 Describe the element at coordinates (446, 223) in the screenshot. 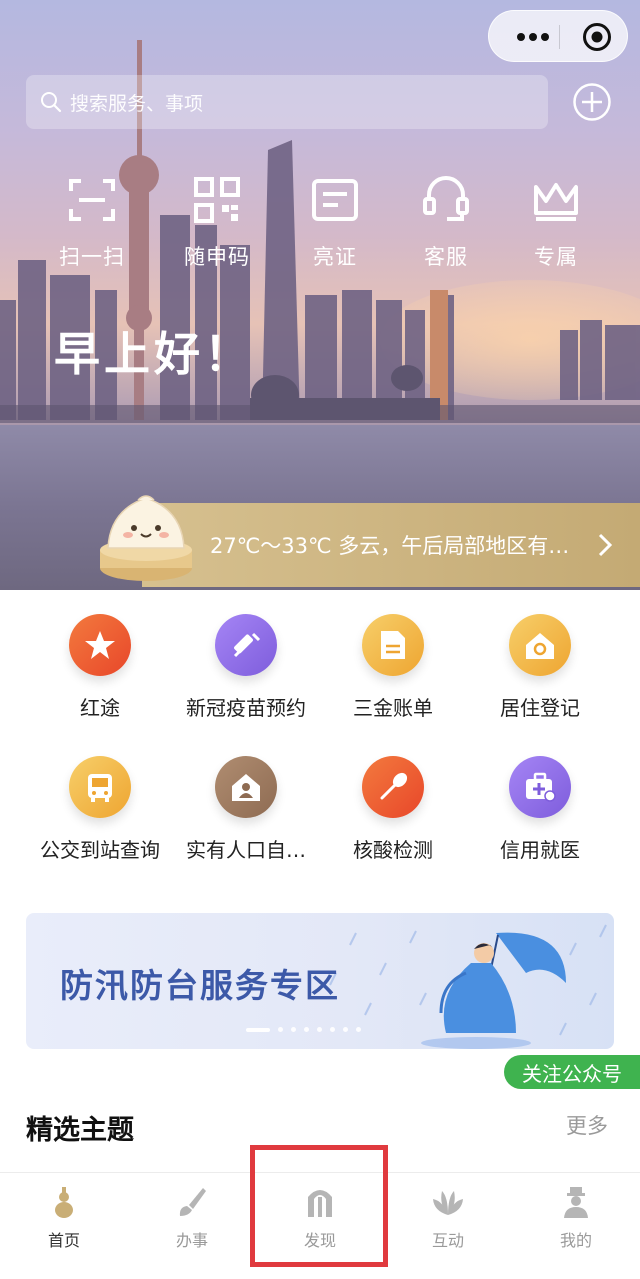

I see `quick-action-customer-service: 客服` at that location.